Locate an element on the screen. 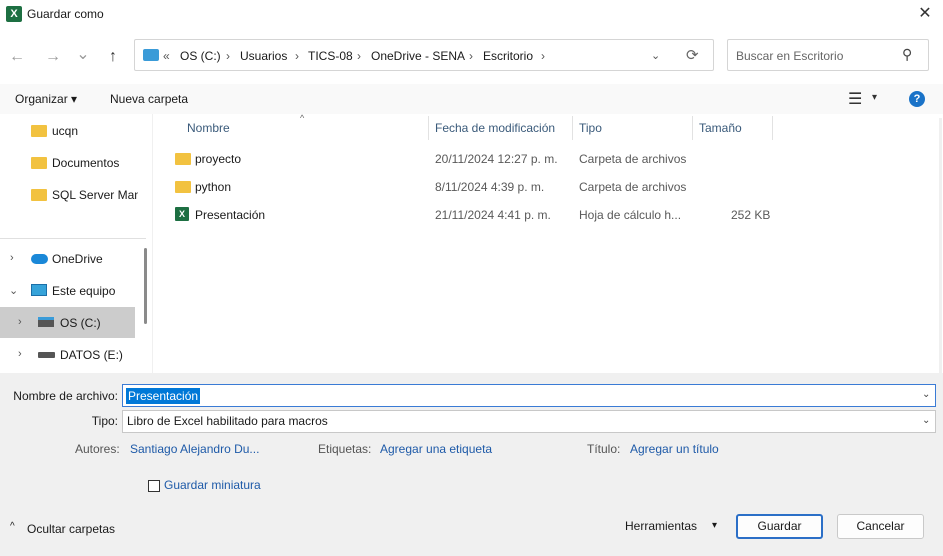  search-icon: ⚲ is located at coordinates (907, 54).